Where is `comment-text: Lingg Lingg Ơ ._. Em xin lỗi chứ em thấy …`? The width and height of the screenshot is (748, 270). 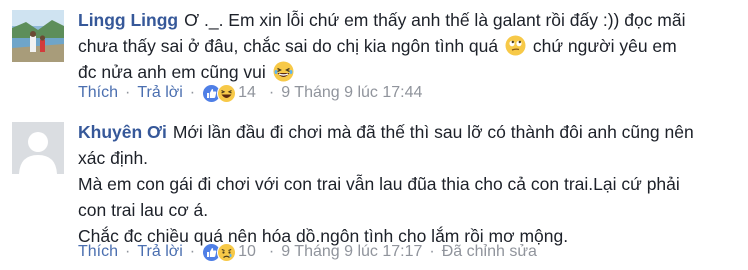
comment-text: Lingg Lingg Ơ ._. Em xin lỗi chứ em thấy … is located at coordinates (410, 20).